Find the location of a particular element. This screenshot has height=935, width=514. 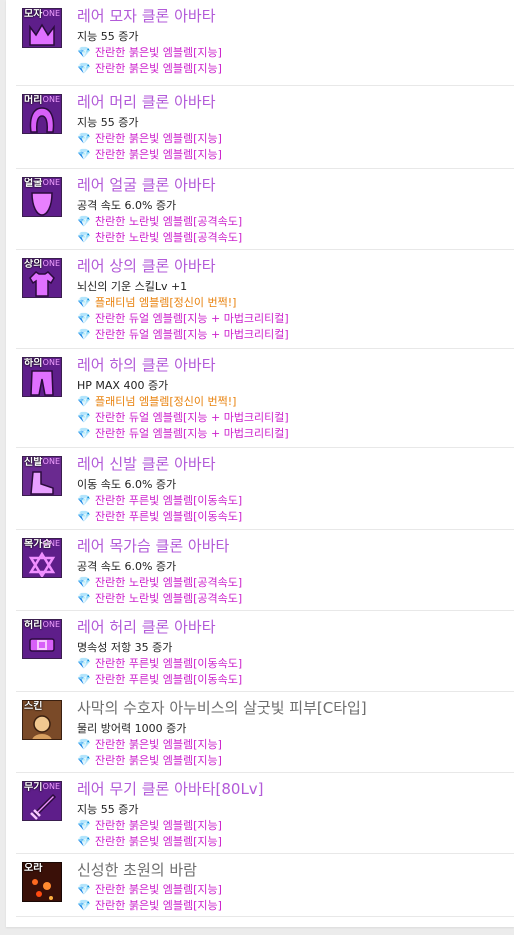

item-stat: 이동 속도 6.0% 증가 is located at coordinates (127, 484).